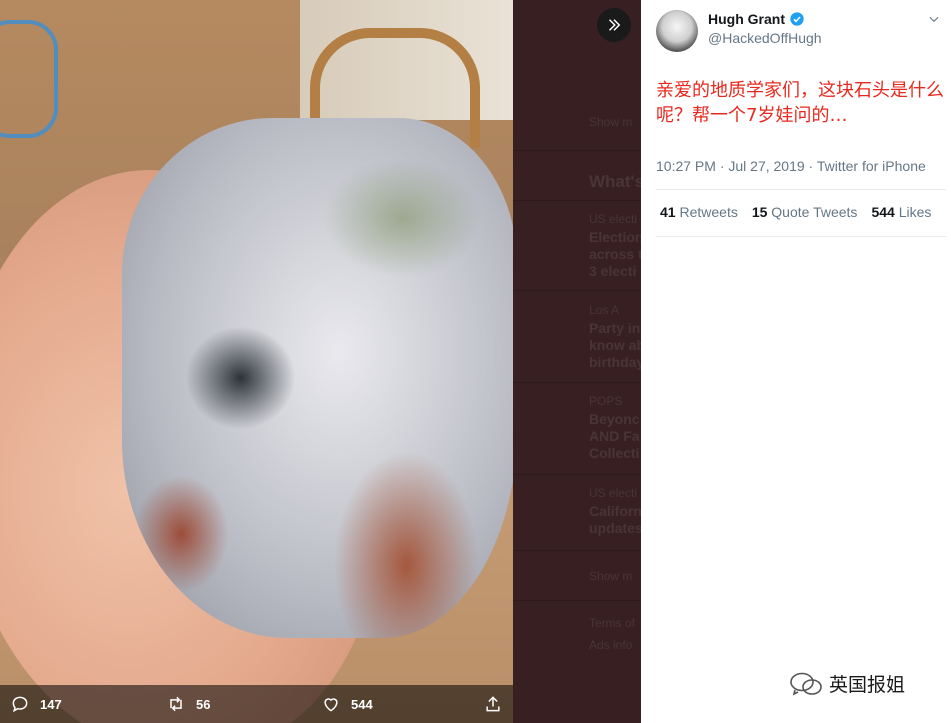  I want to click on author-name: Hugh Grant, so click(756, 19).